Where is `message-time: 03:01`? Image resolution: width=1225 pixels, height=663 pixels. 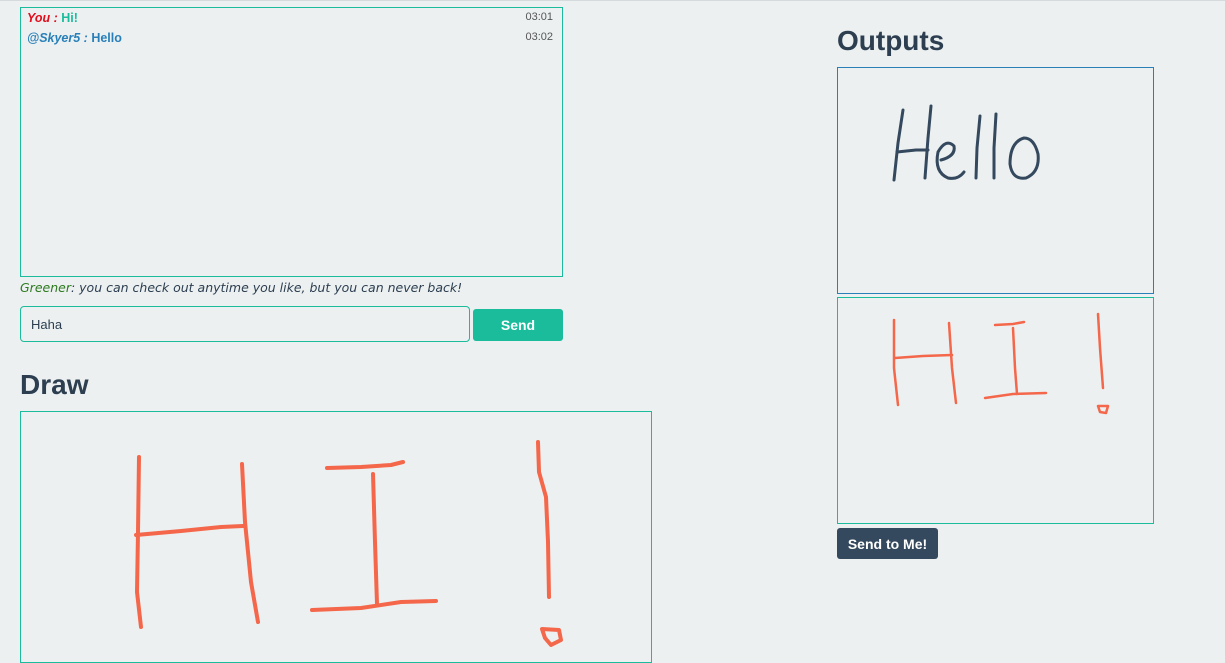 message-time: 03:01 is located at coordinates (539, 17).